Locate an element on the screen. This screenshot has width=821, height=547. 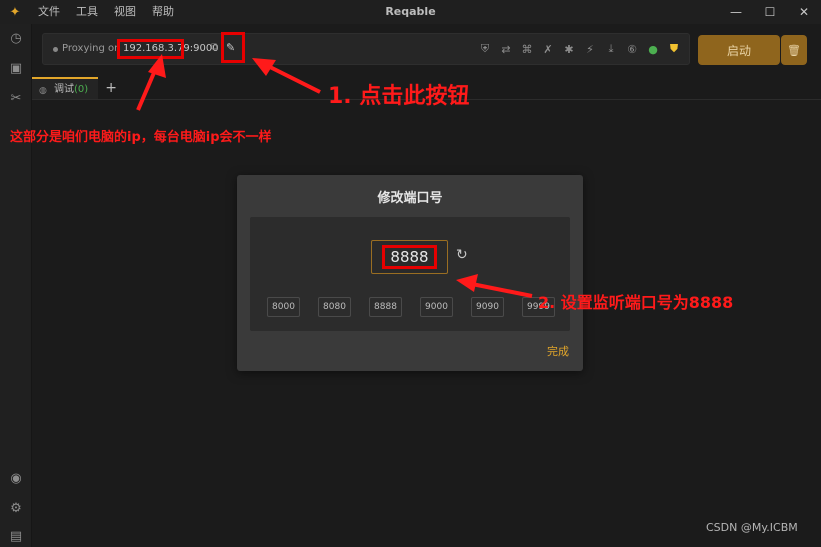
arrow-to-port-head is located at coordinates (467, 283).